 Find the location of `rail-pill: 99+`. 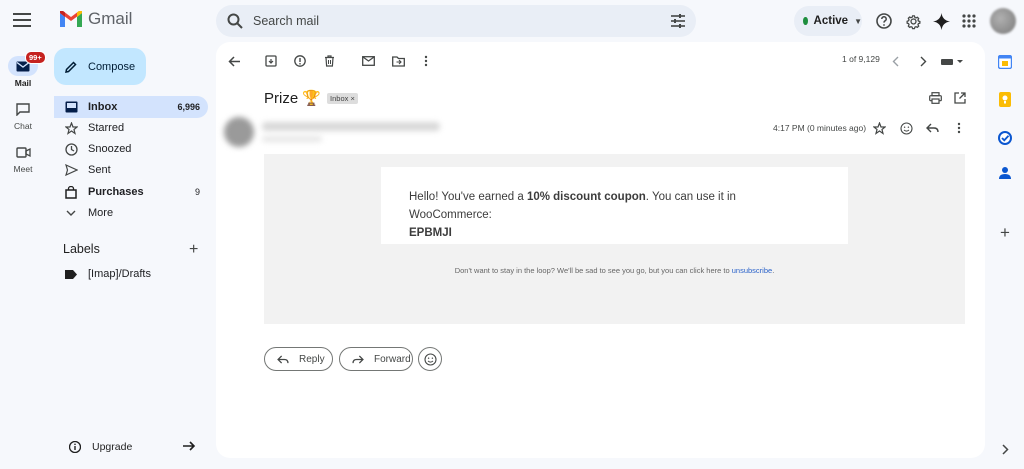

rail-pill: 99+ is located at coordinates (27, 63).